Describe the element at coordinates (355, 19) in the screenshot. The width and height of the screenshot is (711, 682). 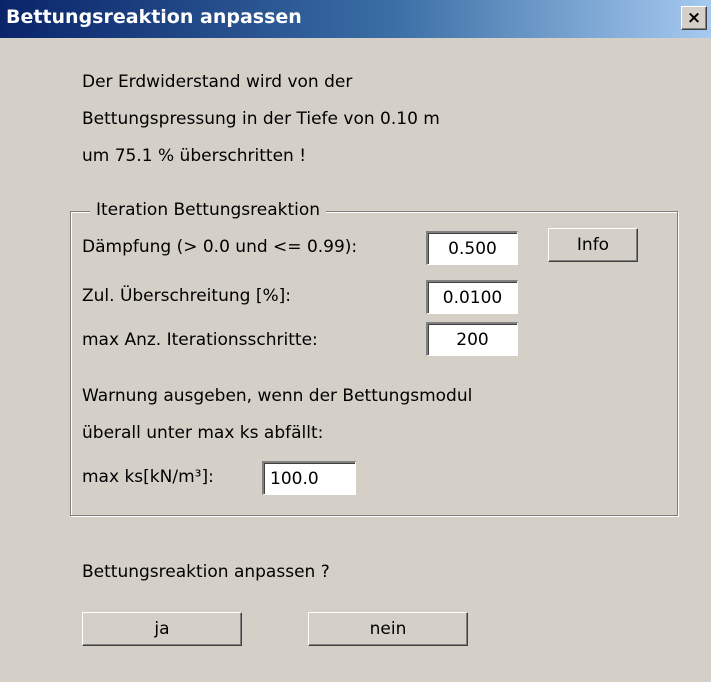
I see `title-bar: Bettungsreaktion anpassen ×` at that location.